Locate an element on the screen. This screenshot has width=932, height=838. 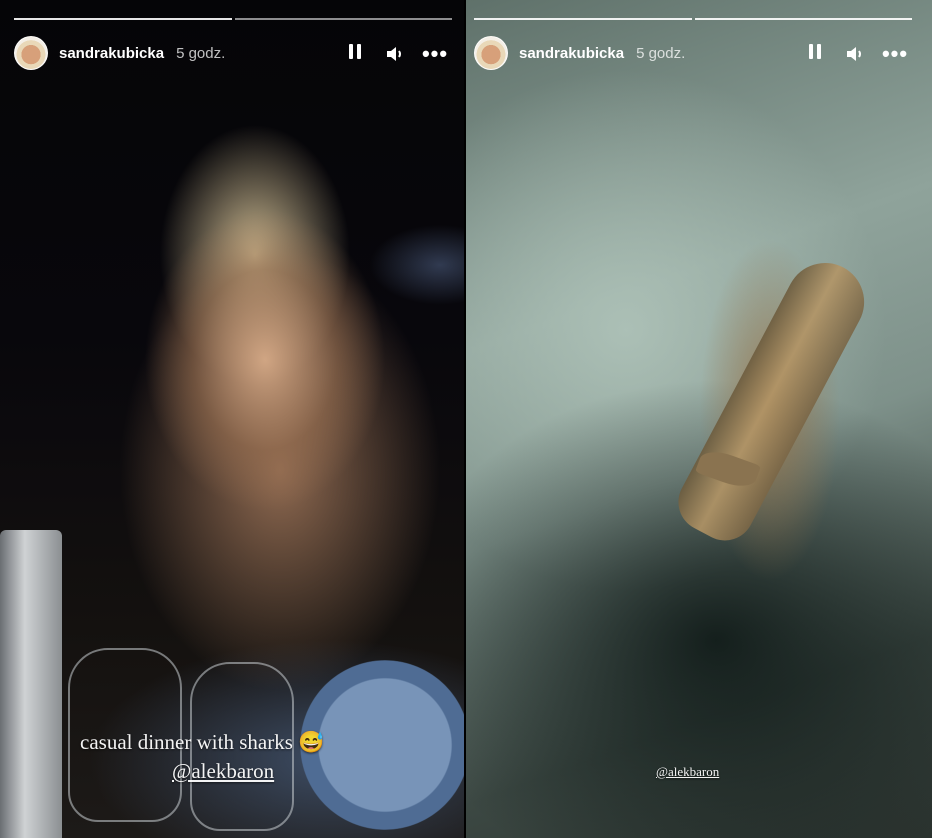
water-bottle is located at coordinates (31, 684).